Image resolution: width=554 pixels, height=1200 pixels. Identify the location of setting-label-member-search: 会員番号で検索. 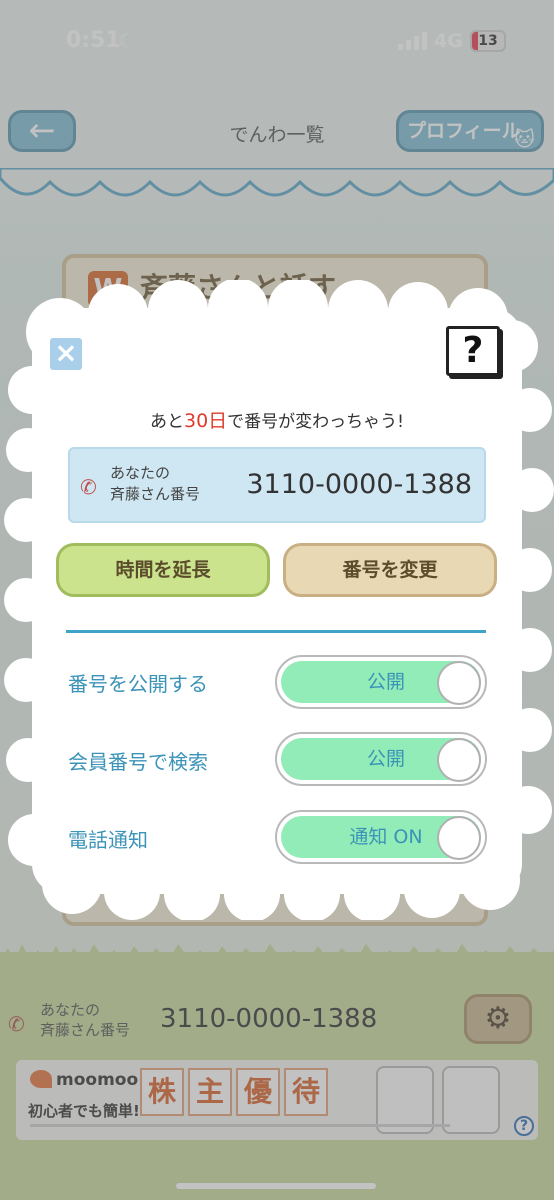
(138, 762).